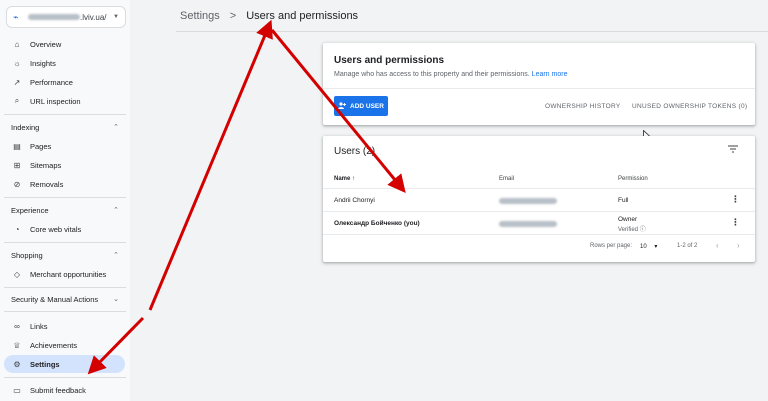 This screenshot has height=401, width=768. What do you see at coordinates (632, 230) in the screenshot?
I see `verified-status: Verified ⓘ` at bounding box center [632, 230].